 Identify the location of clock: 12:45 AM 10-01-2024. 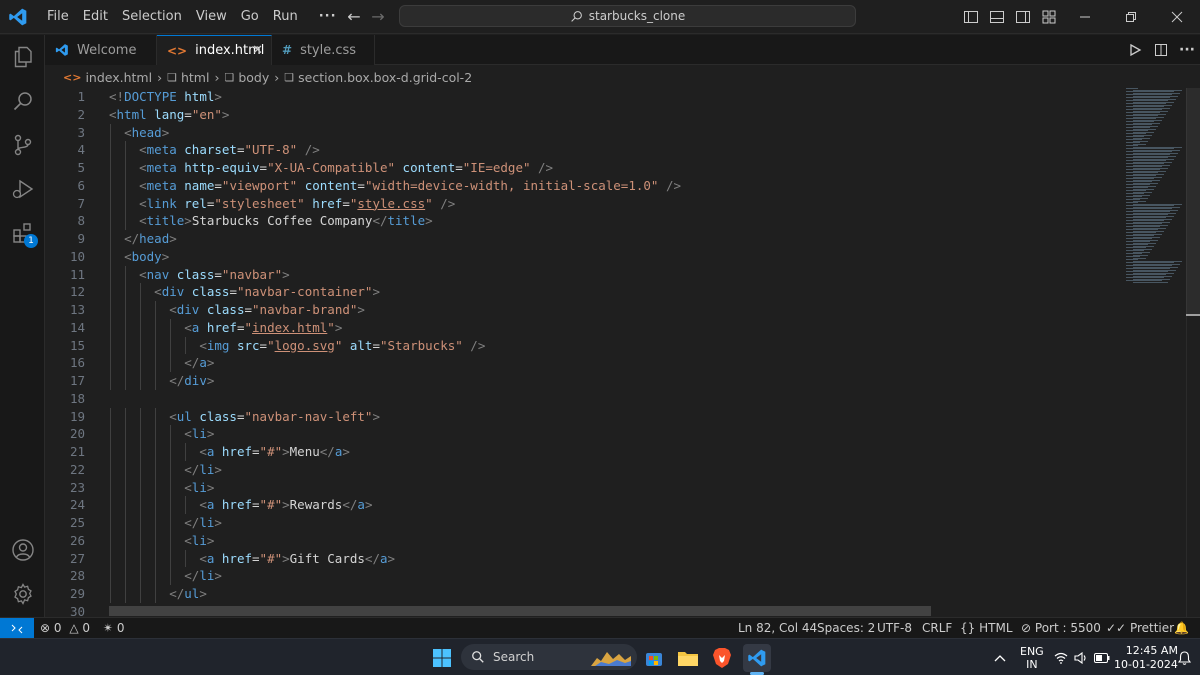
(1146, 657).